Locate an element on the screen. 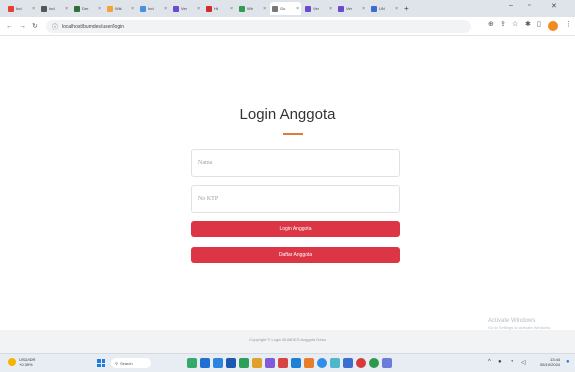  notification-icon: ● is located at coordinates (568, 362).